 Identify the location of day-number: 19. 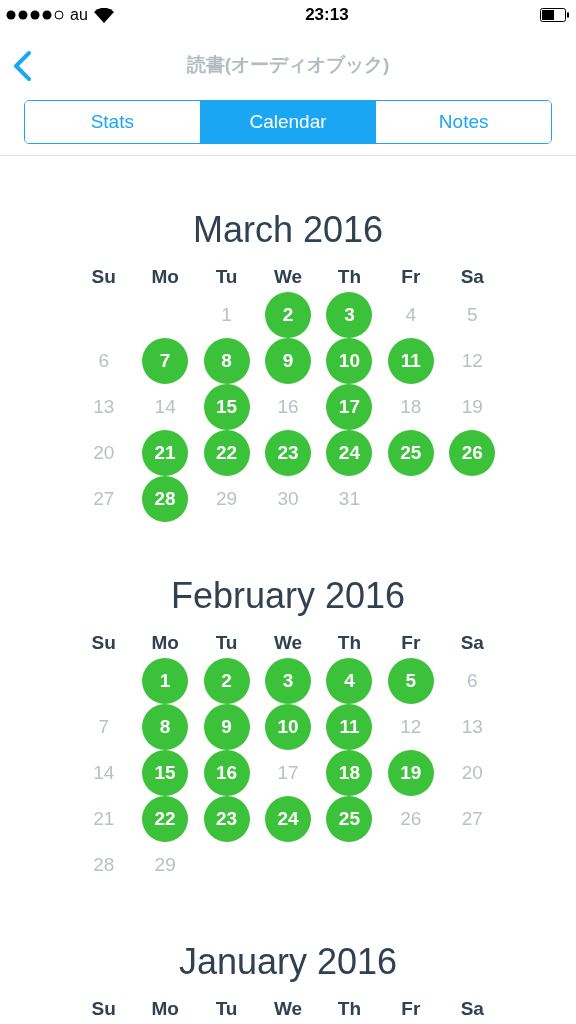
(472, 407).